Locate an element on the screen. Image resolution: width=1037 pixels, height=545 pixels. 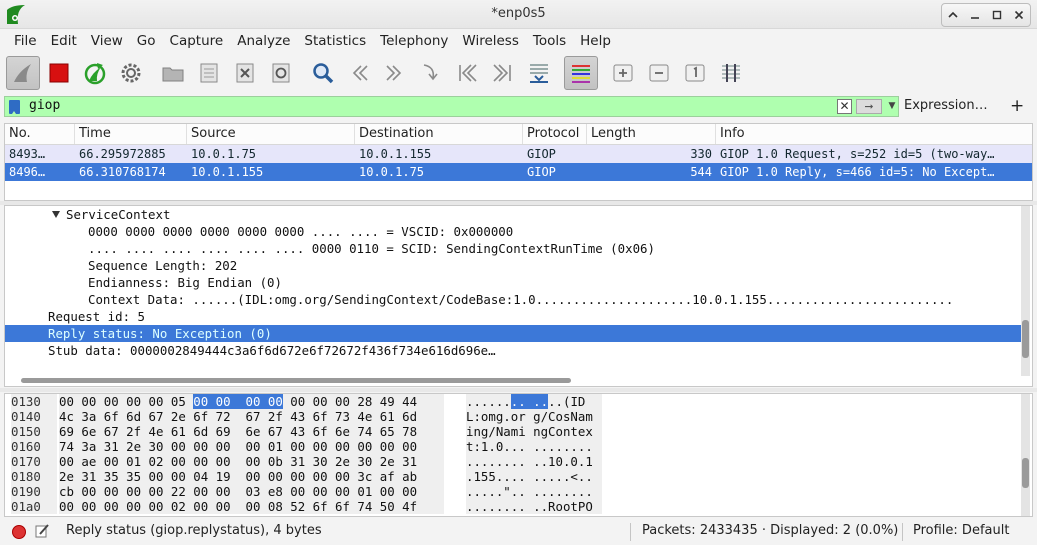
selected-field-status: Reply status (giop.replystatus), 4 bytes is located at coordinates (194, 530).